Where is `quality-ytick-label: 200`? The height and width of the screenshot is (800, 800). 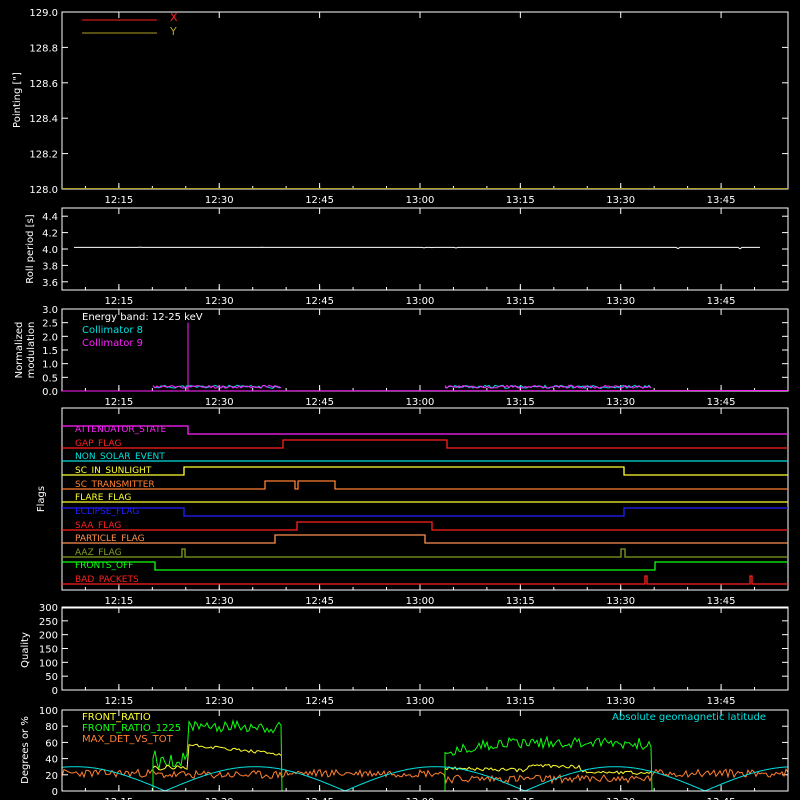
quality-ytick-label: 200 is located at coordinates (48, 636).